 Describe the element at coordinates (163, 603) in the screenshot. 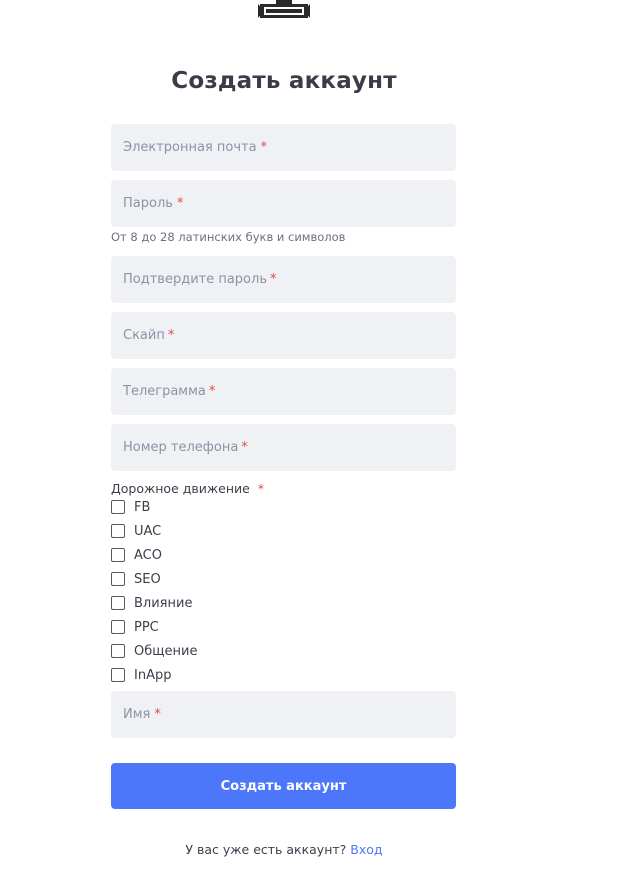

I see `option-label: Влияние` at that location.